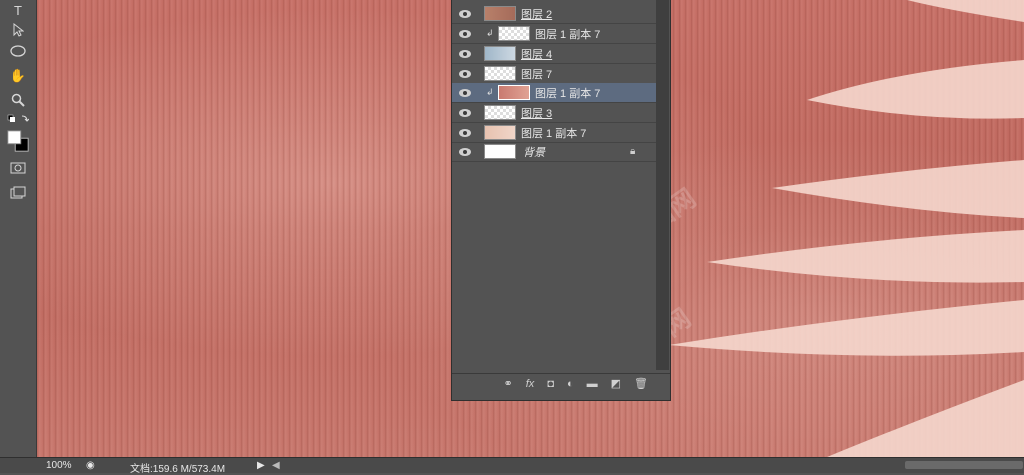 The height and width of the screenshot is (475, 1024). What do you see at coordinates (537, 113) in the screenshot?
I see `layer-name: 图层 3` at bounding box center [537, 113].